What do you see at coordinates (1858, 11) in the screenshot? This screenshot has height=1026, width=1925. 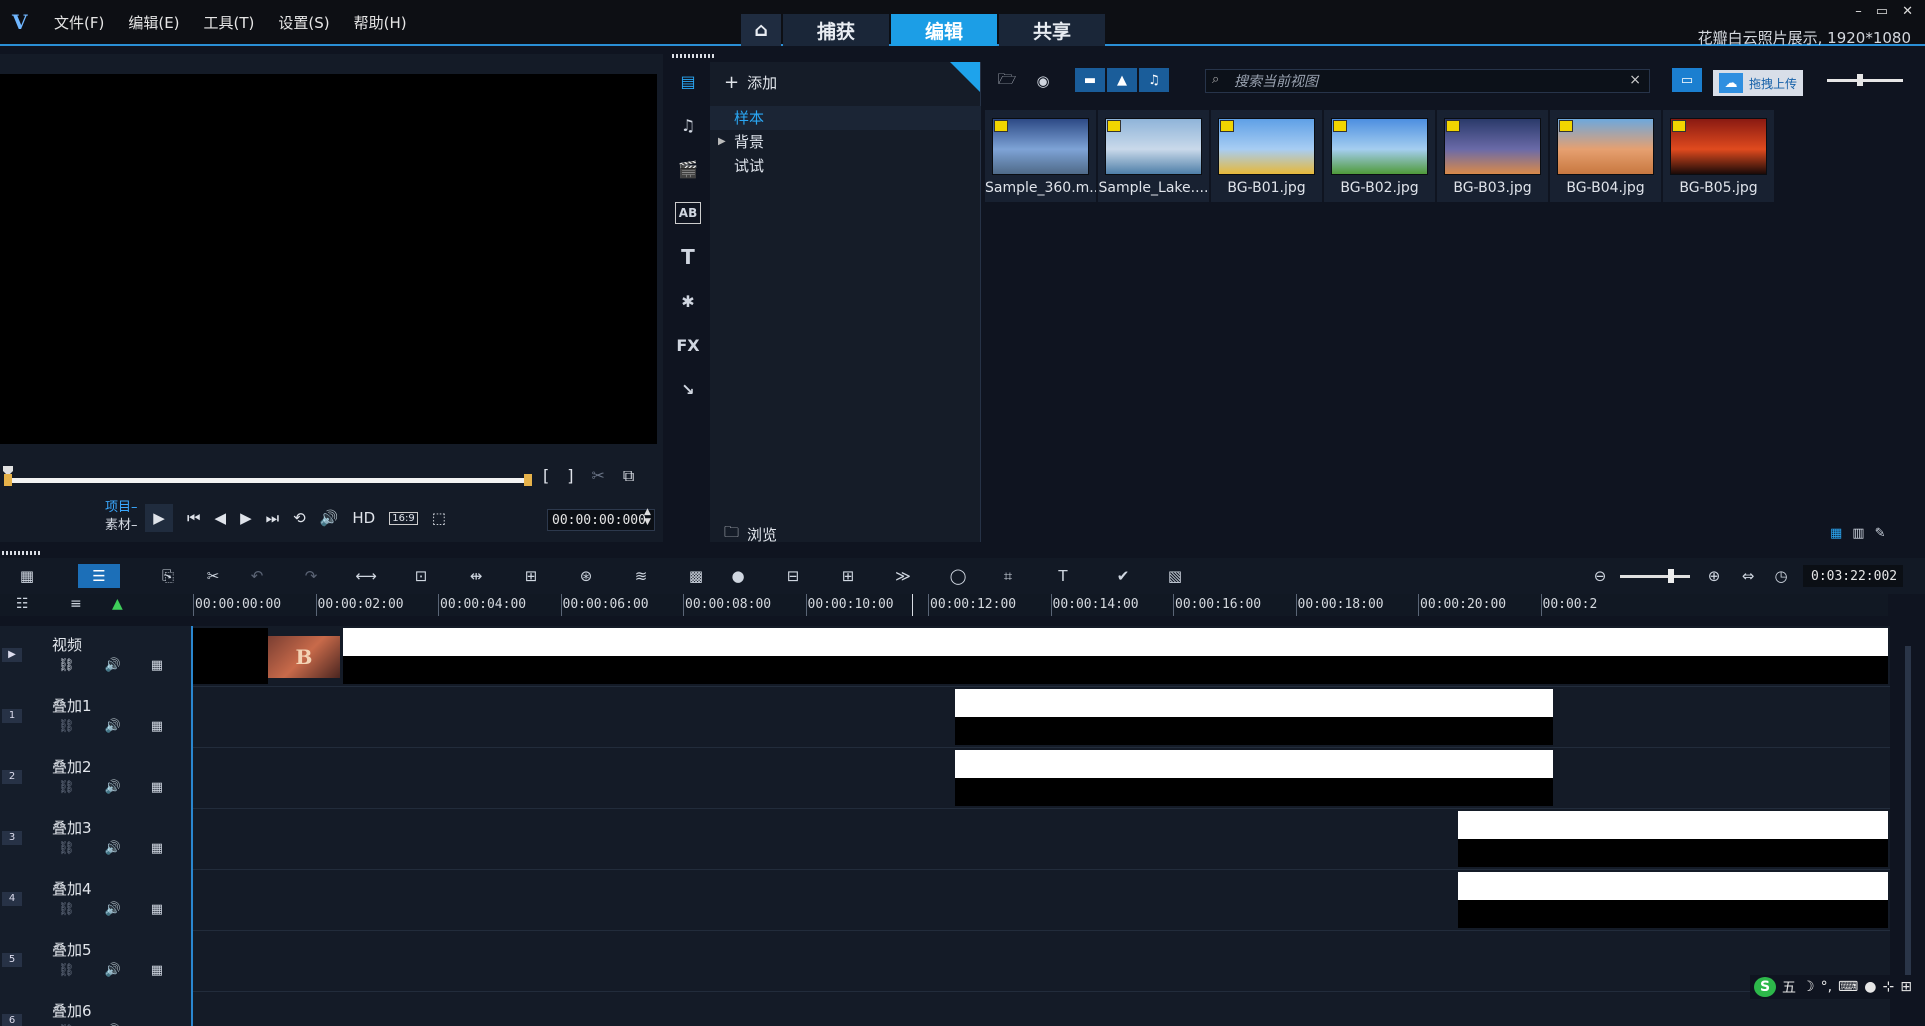 I see `minimize-button: –` at bounding box center [1858, 11].